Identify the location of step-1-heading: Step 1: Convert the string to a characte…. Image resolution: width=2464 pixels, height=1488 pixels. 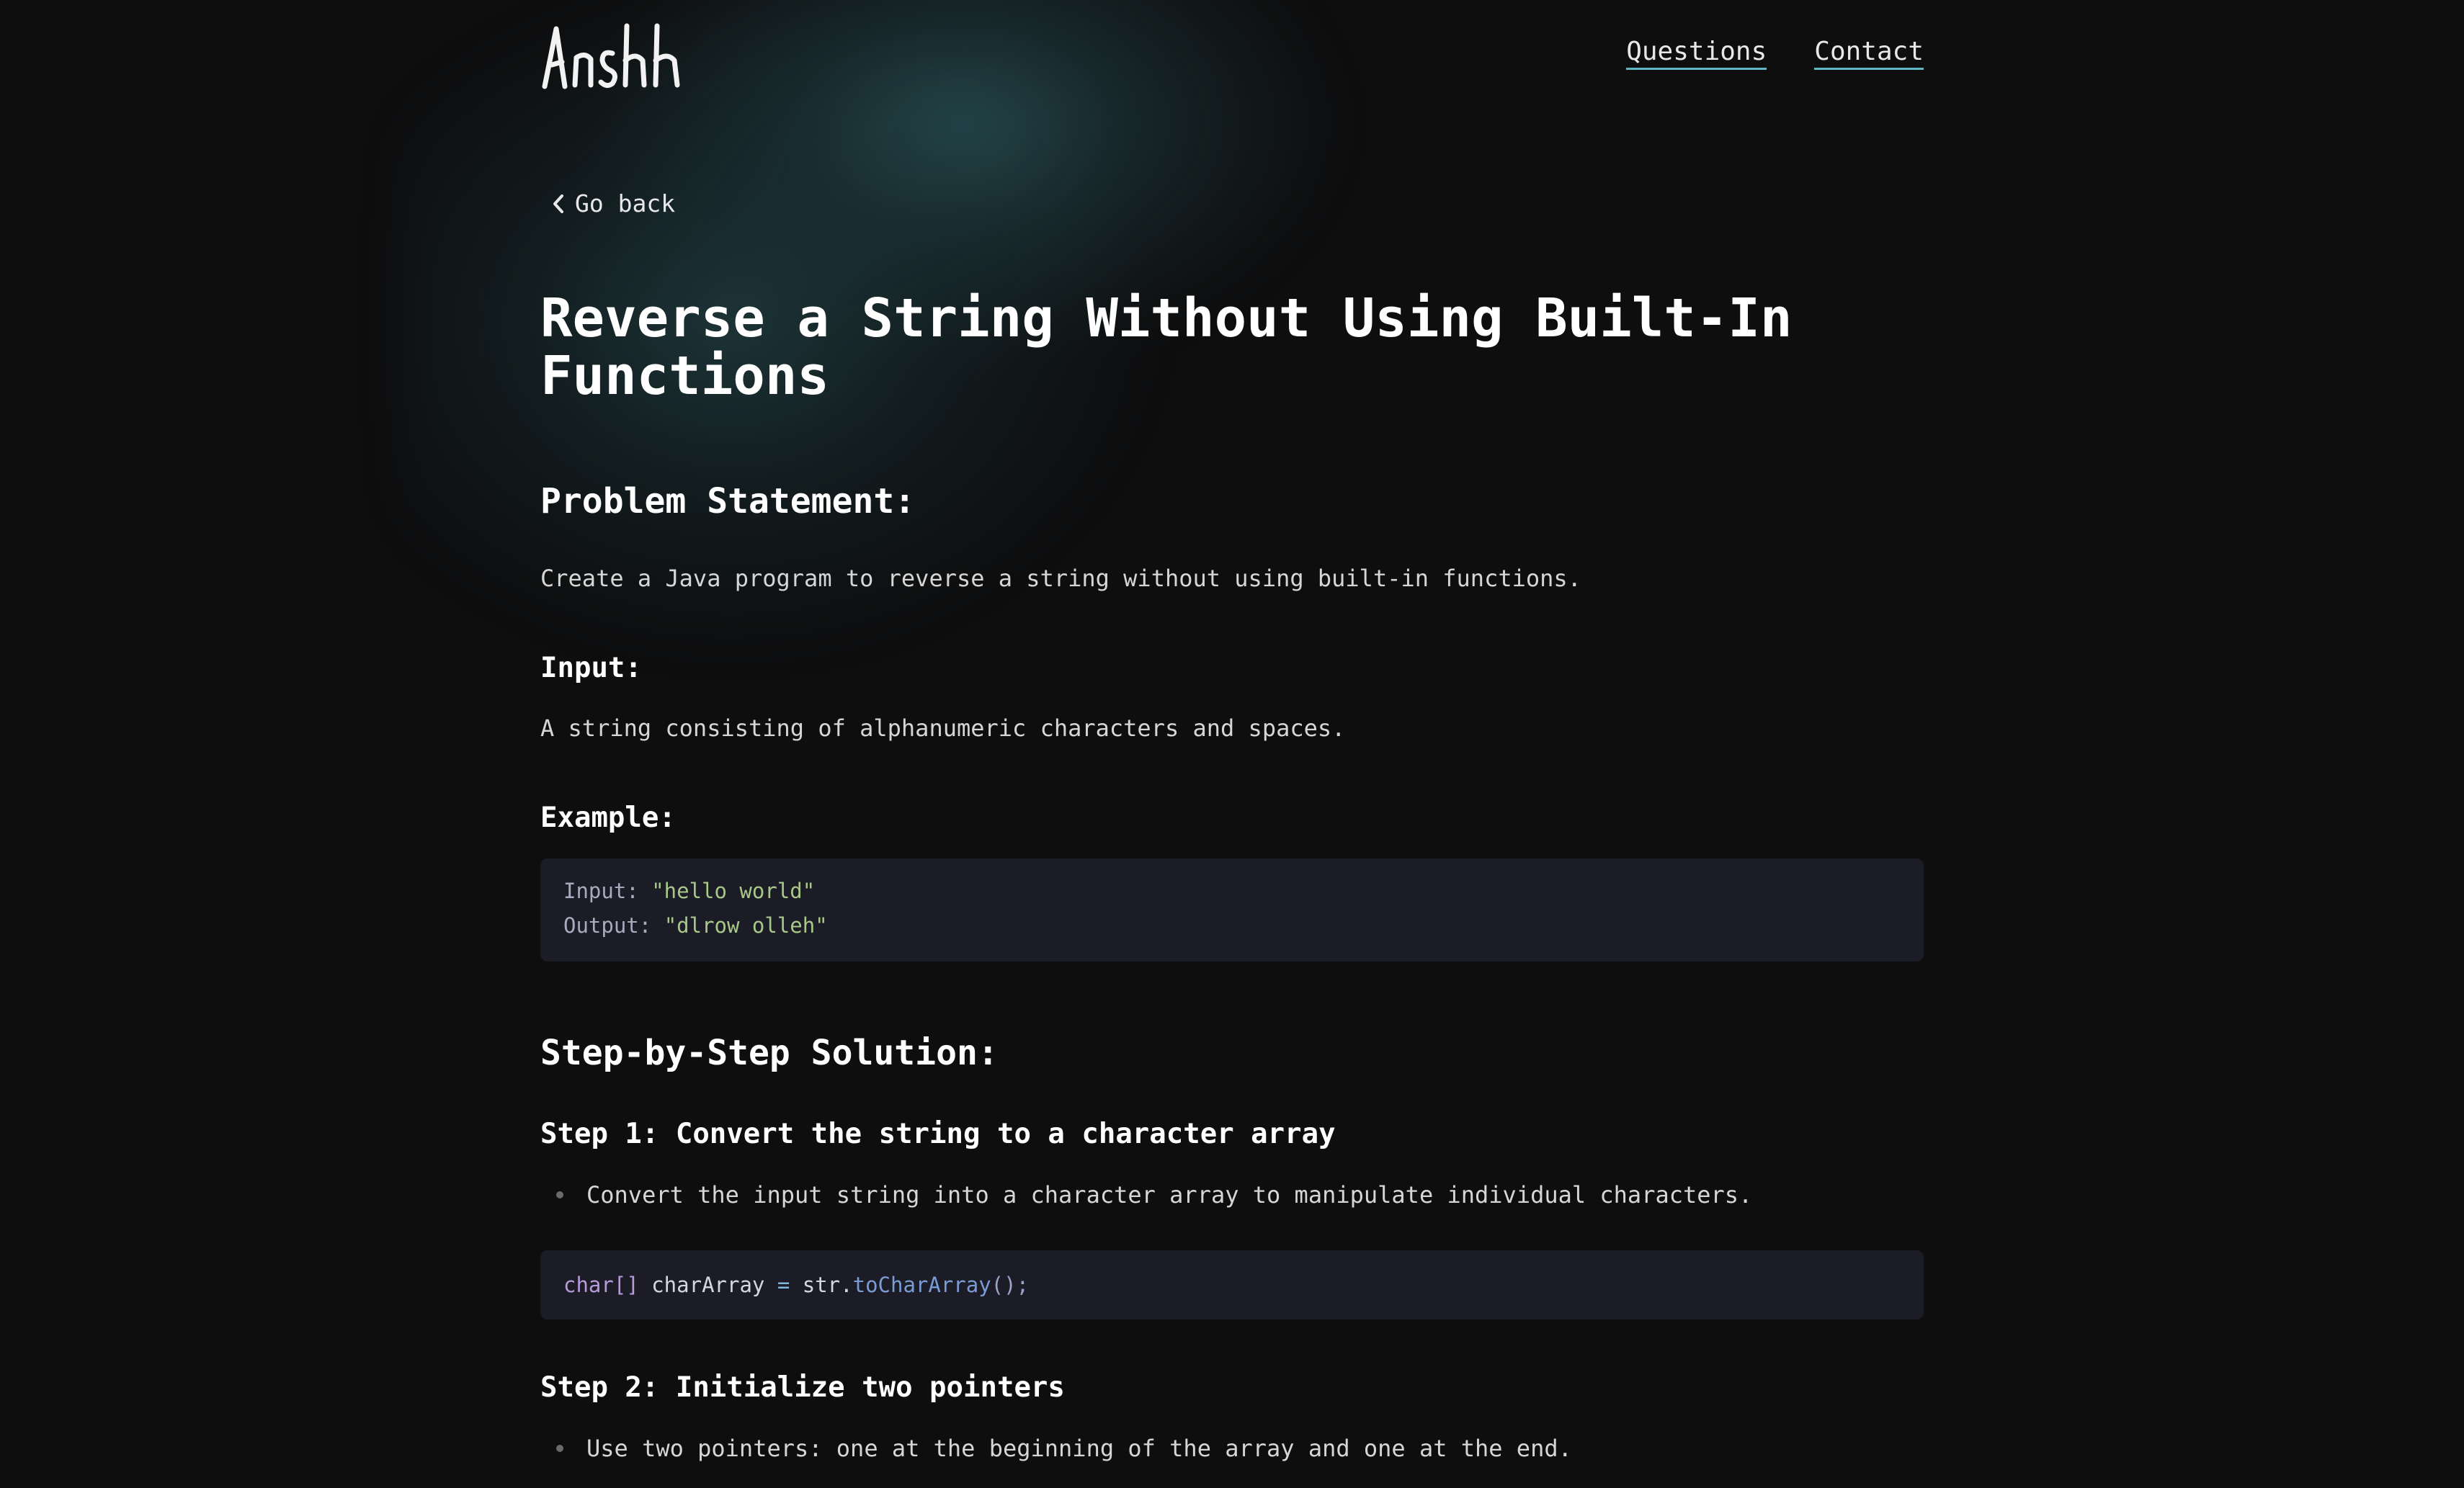
(938, 1134).